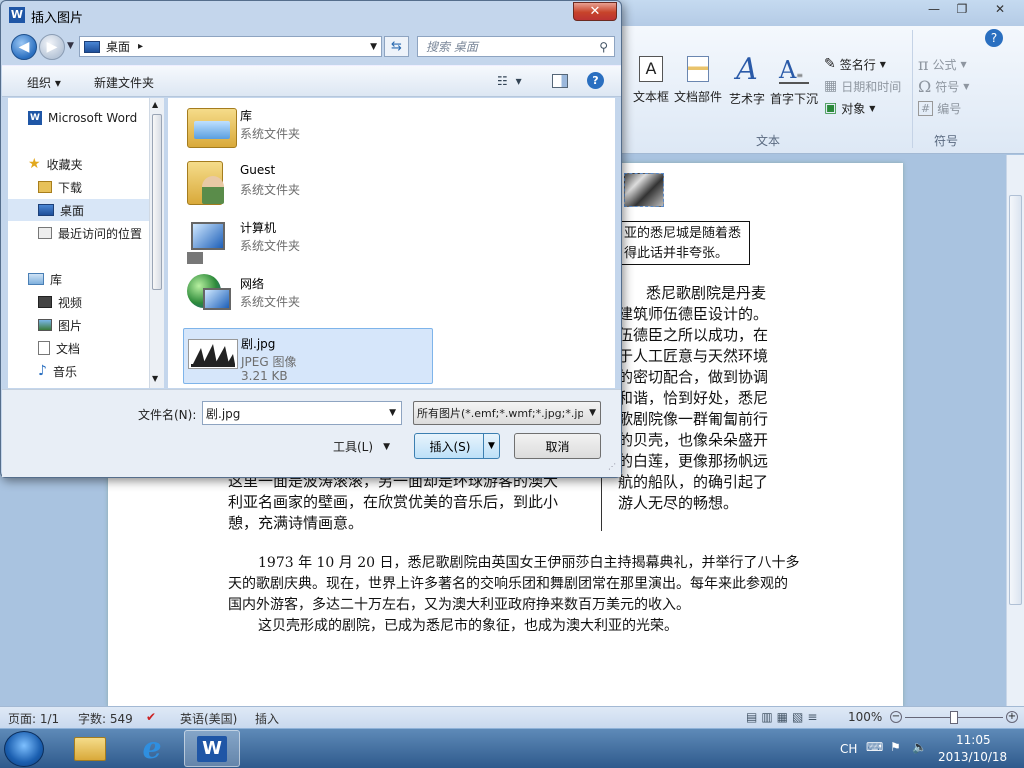 The width and height of the screenshot is (1024, 768). Describe the element at coordinates (81, 210) in the screenshot. I see `nav-item-desktop: 桌面` at that location.